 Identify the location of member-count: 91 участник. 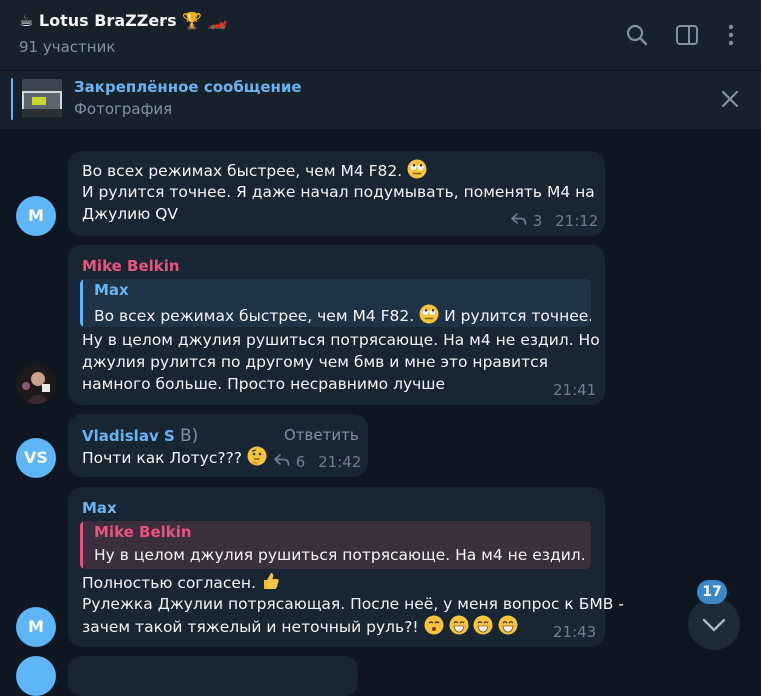
(67, 47).